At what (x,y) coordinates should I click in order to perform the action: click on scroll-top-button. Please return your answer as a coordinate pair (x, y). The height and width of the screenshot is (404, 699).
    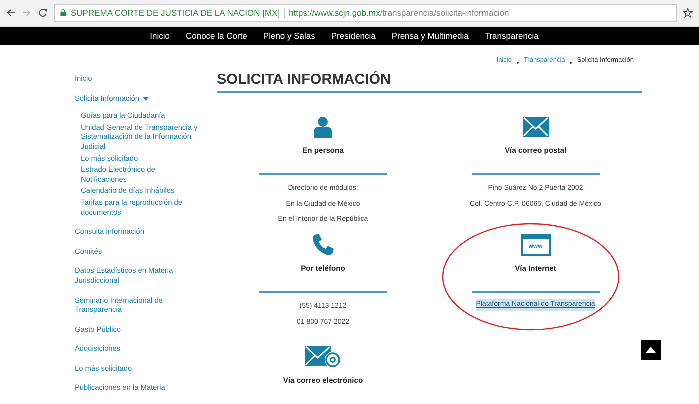
    Looking at the image, I should click on (651, 350).